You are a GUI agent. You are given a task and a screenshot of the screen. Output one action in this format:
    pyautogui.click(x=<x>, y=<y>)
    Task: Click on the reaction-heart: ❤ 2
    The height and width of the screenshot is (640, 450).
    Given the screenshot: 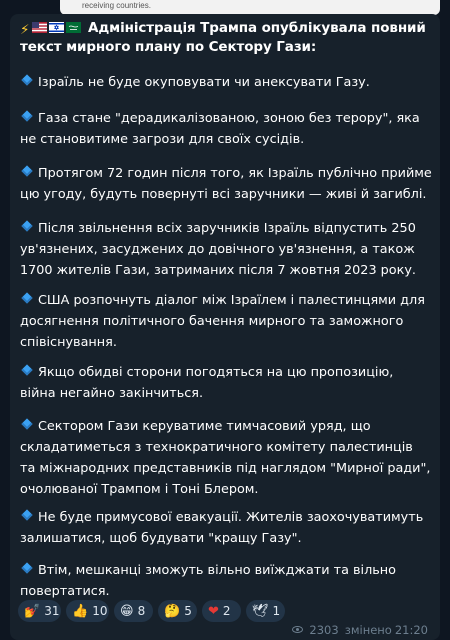 What is the action you would take?
    pyautogui.click(x=221, y=611)
    